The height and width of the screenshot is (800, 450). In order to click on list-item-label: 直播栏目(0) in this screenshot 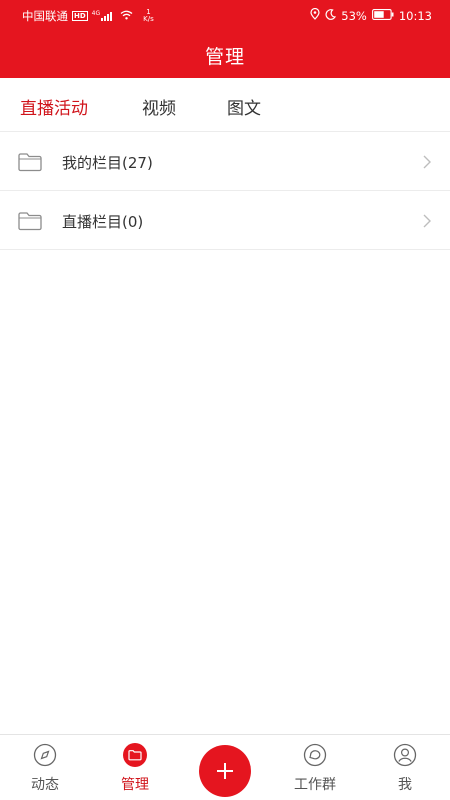, I will do `click(103, 222)`.